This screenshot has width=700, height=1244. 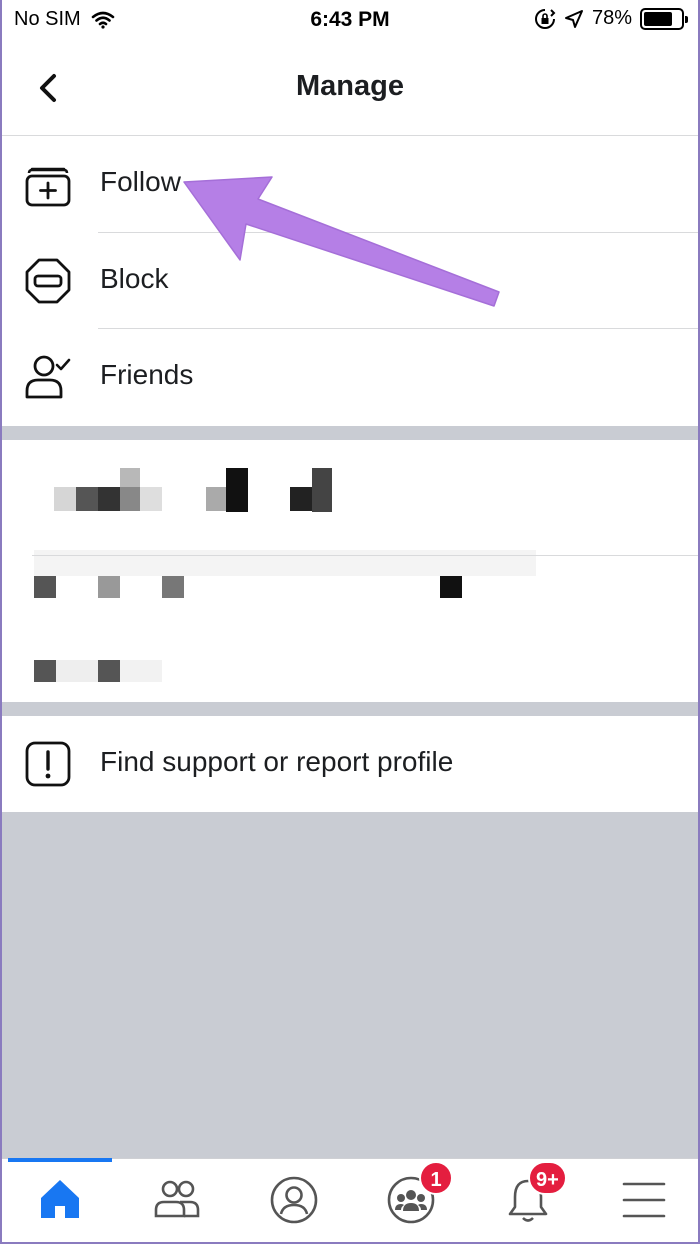 I want to click on follow-label: Follow, so click(x=140, y=181).